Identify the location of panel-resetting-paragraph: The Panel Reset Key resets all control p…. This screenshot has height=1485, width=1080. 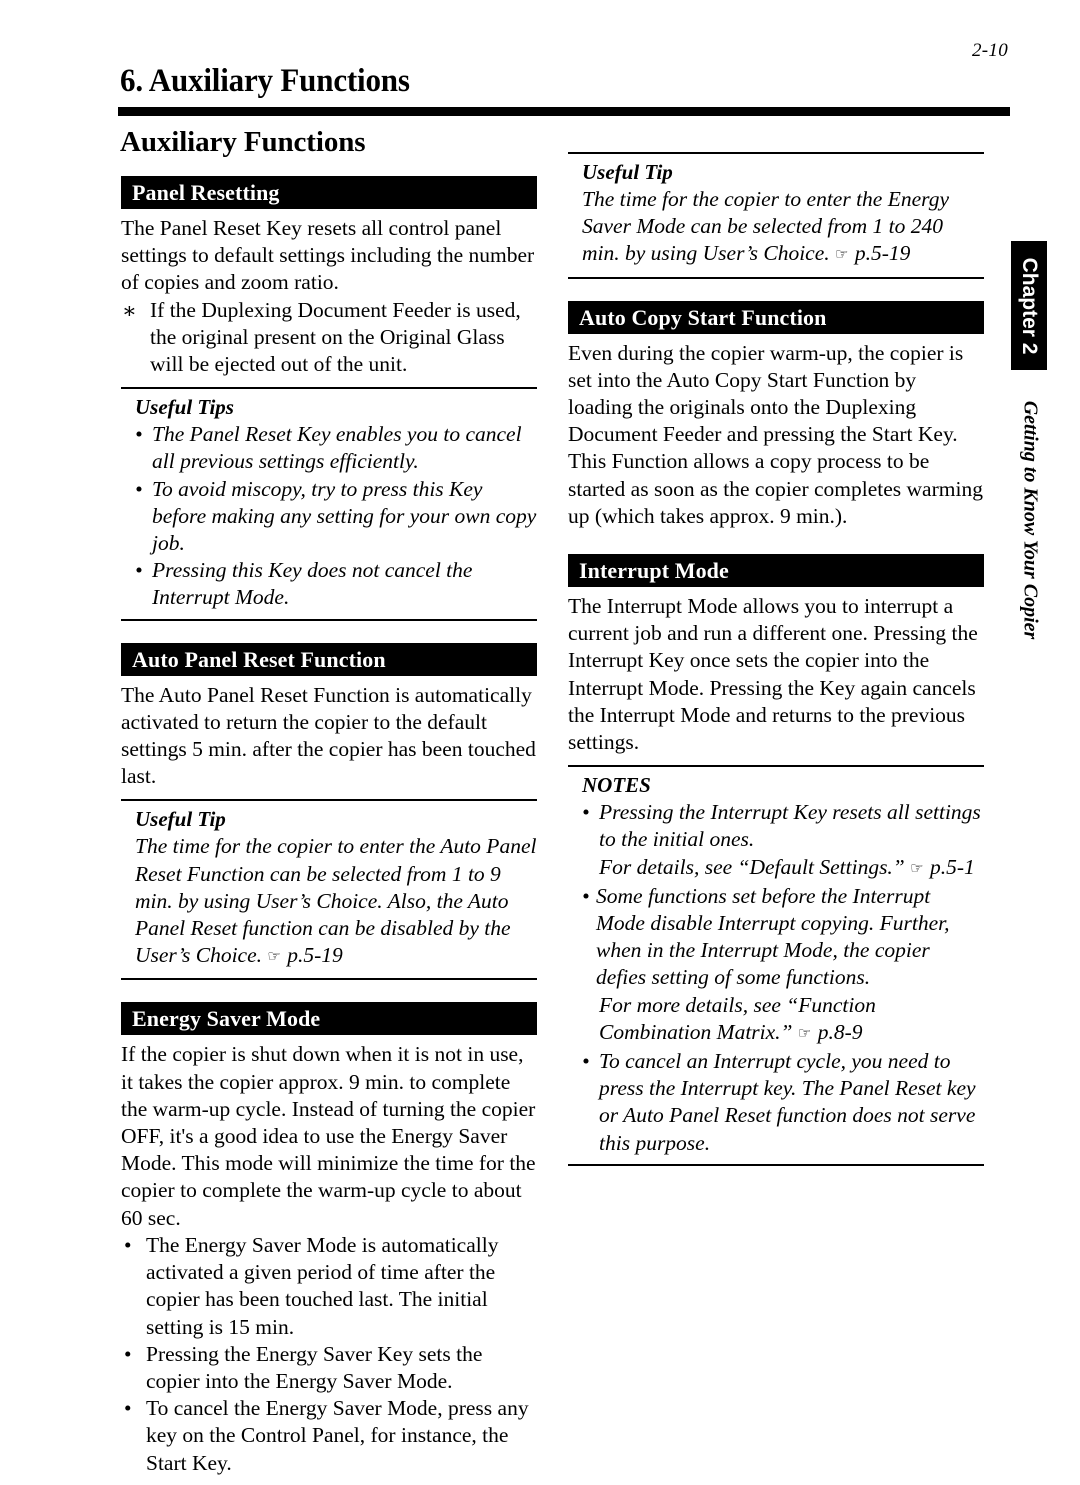
(328, 255).